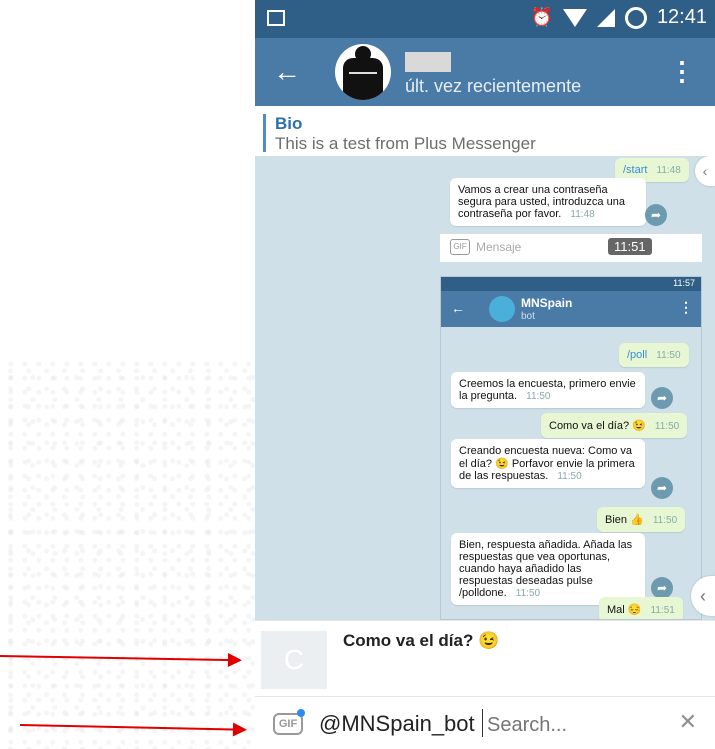  What do you see at coordinates (571, 284) in the screenshot?
I see `inner-status-bar: 11:57` at bounding box center [571, 284].